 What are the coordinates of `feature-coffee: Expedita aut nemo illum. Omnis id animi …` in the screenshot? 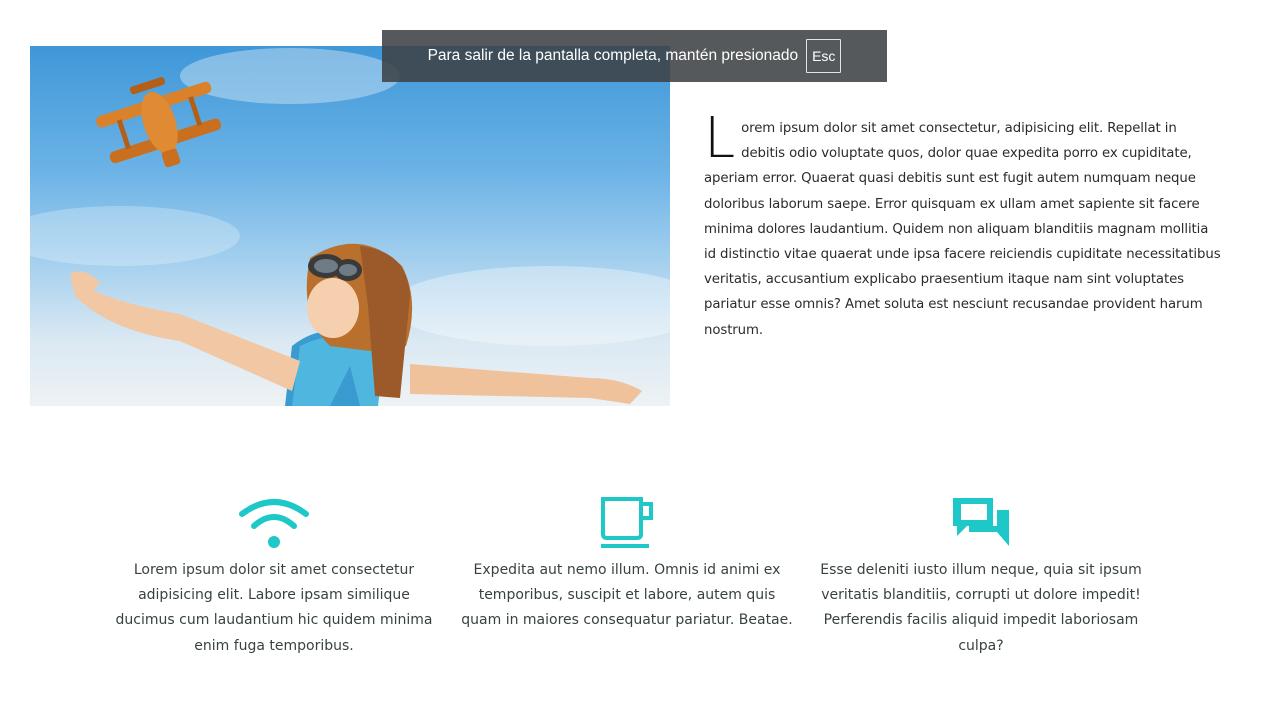 It's located at (627, 562).